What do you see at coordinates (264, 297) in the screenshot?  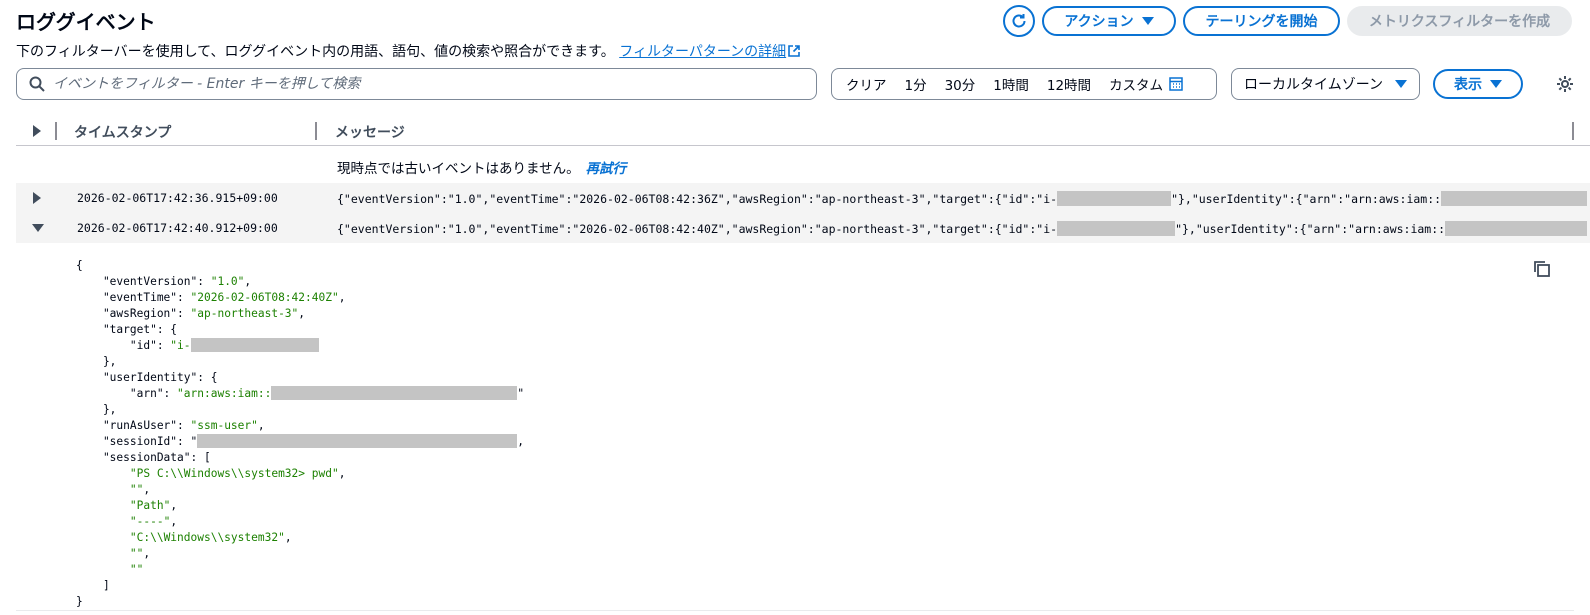 I see `json-value: "2026-02-06T08:42:40Z"` at bounding box center [264, 297].